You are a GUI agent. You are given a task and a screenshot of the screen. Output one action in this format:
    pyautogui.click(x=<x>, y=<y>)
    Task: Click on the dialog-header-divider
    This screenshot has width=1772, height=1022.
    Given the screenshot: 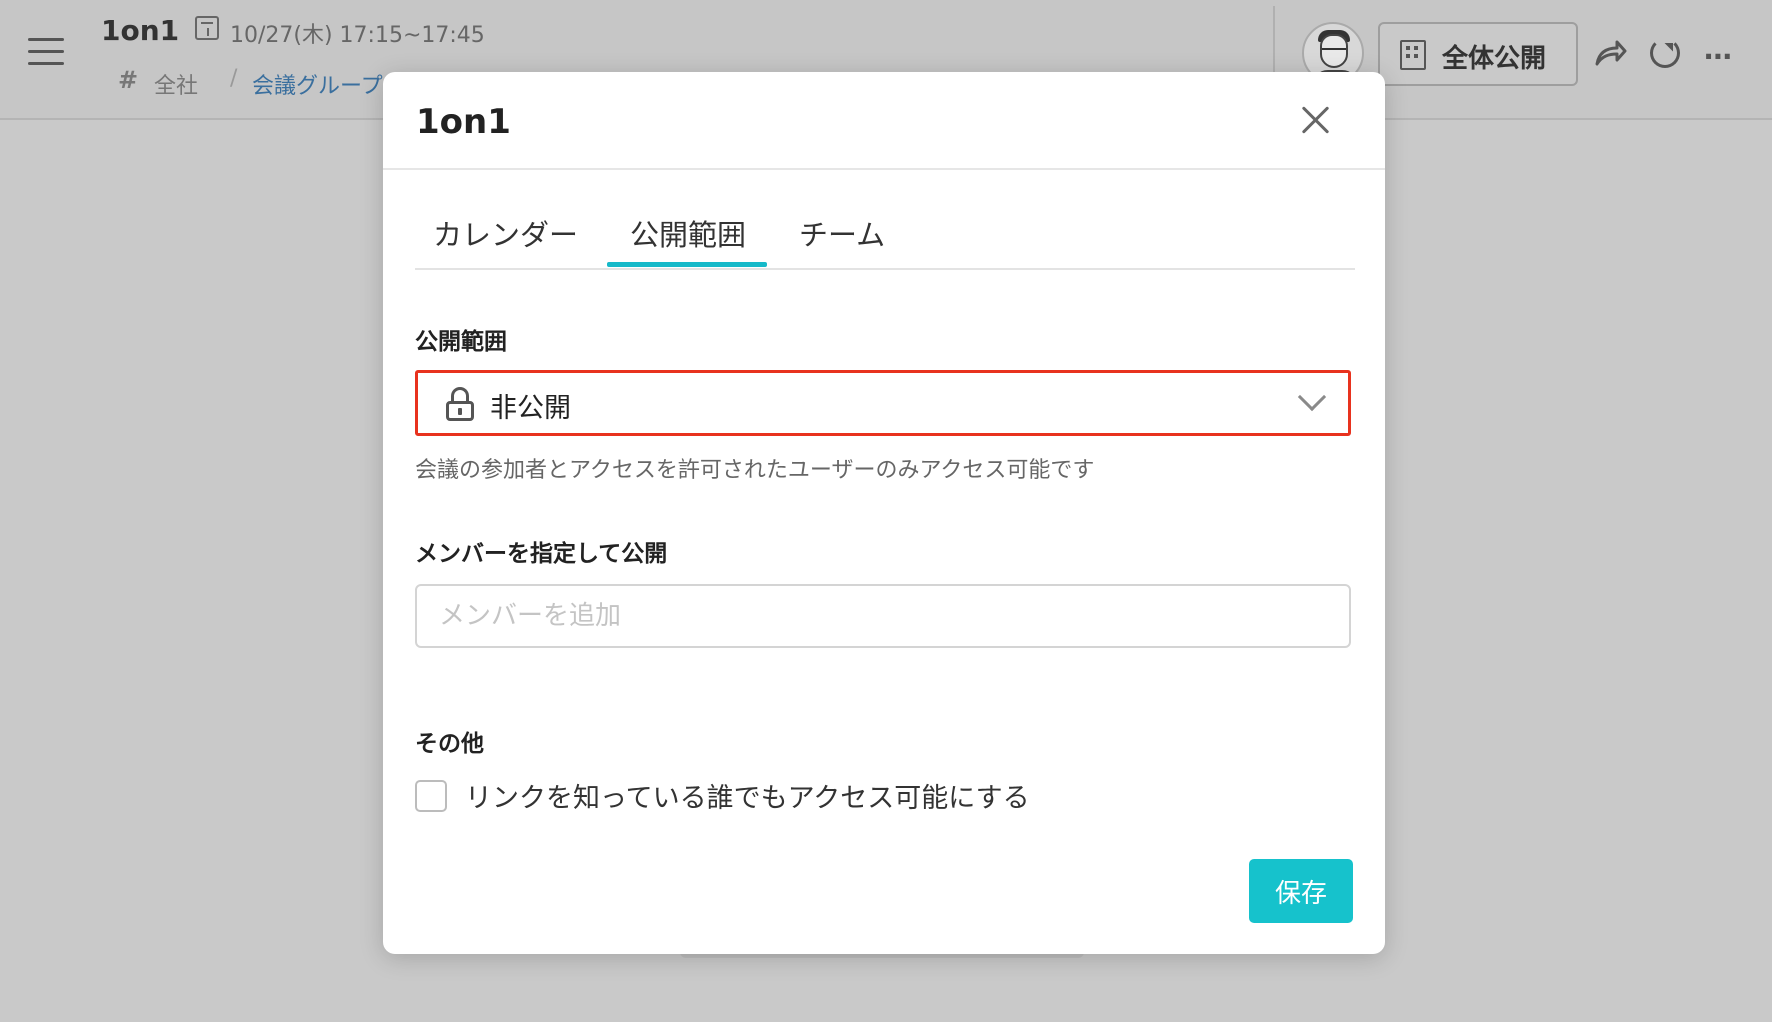 What is the action you would take?
    pyautogui.click(x=884, y=169)
    